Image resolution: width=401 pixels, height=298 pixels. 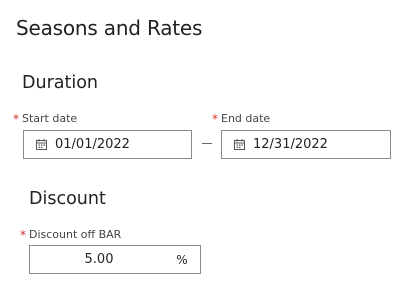 I want to click on start-date-input: 01/01/2022, so click(x=107, y=144).